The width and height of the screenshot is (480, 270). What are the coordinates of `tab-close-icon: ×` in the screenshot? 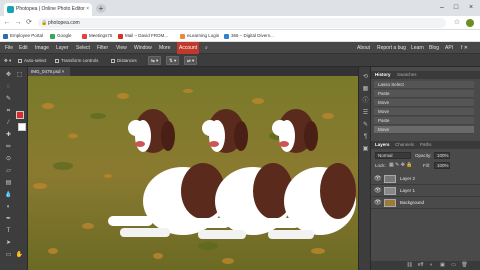 It's located at (87, 9).